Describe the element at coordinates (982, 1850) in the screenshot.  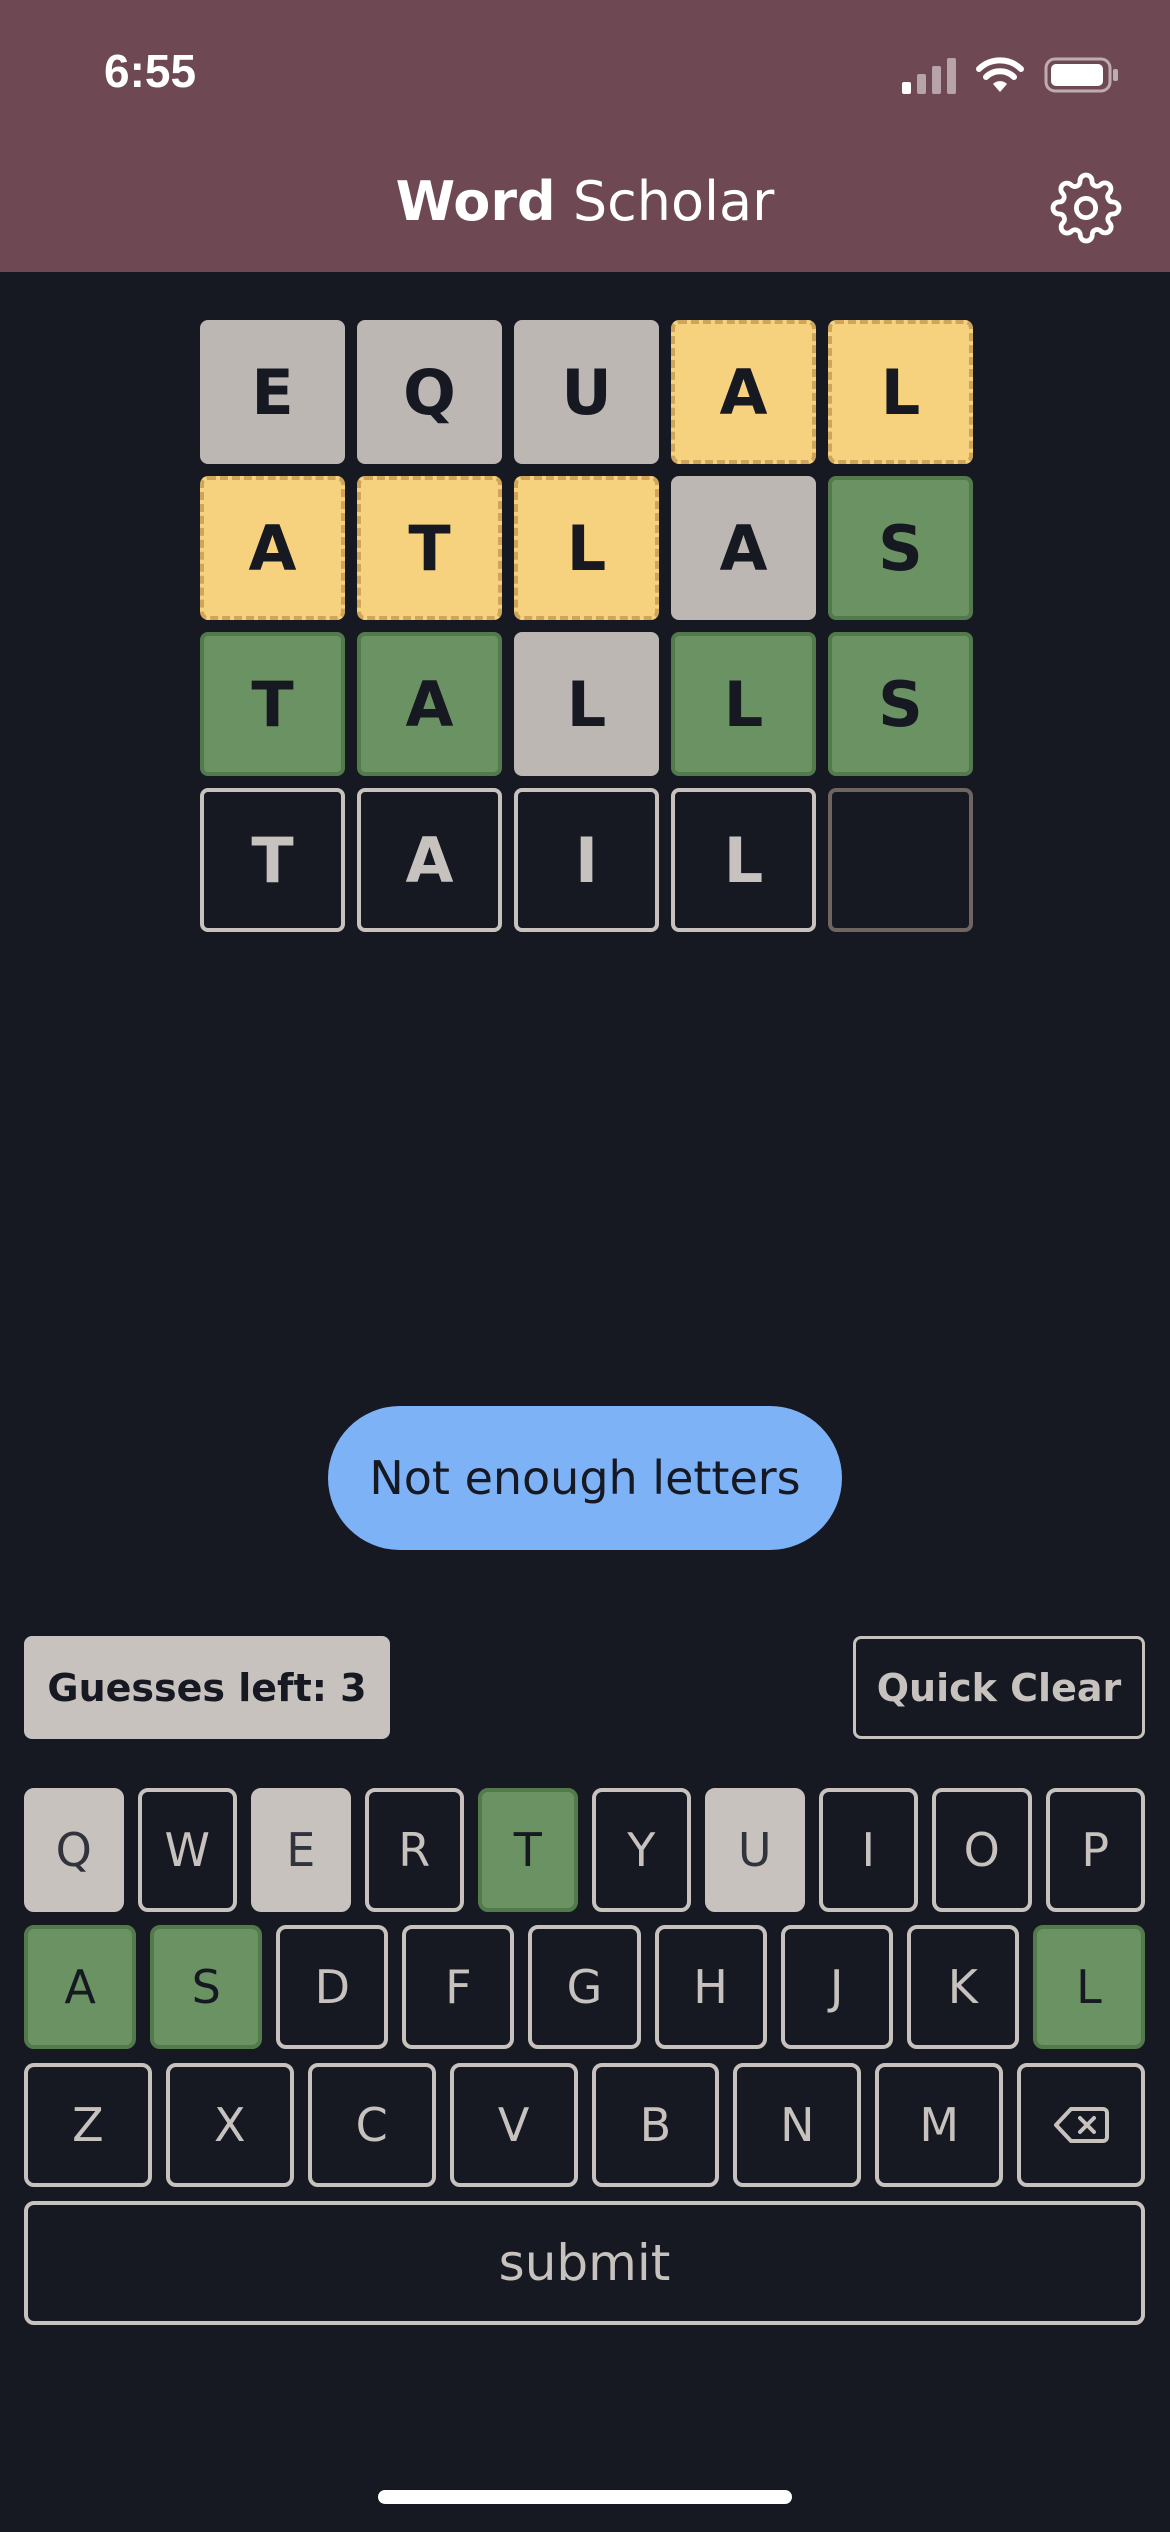
I see `key-o: O` at that location.